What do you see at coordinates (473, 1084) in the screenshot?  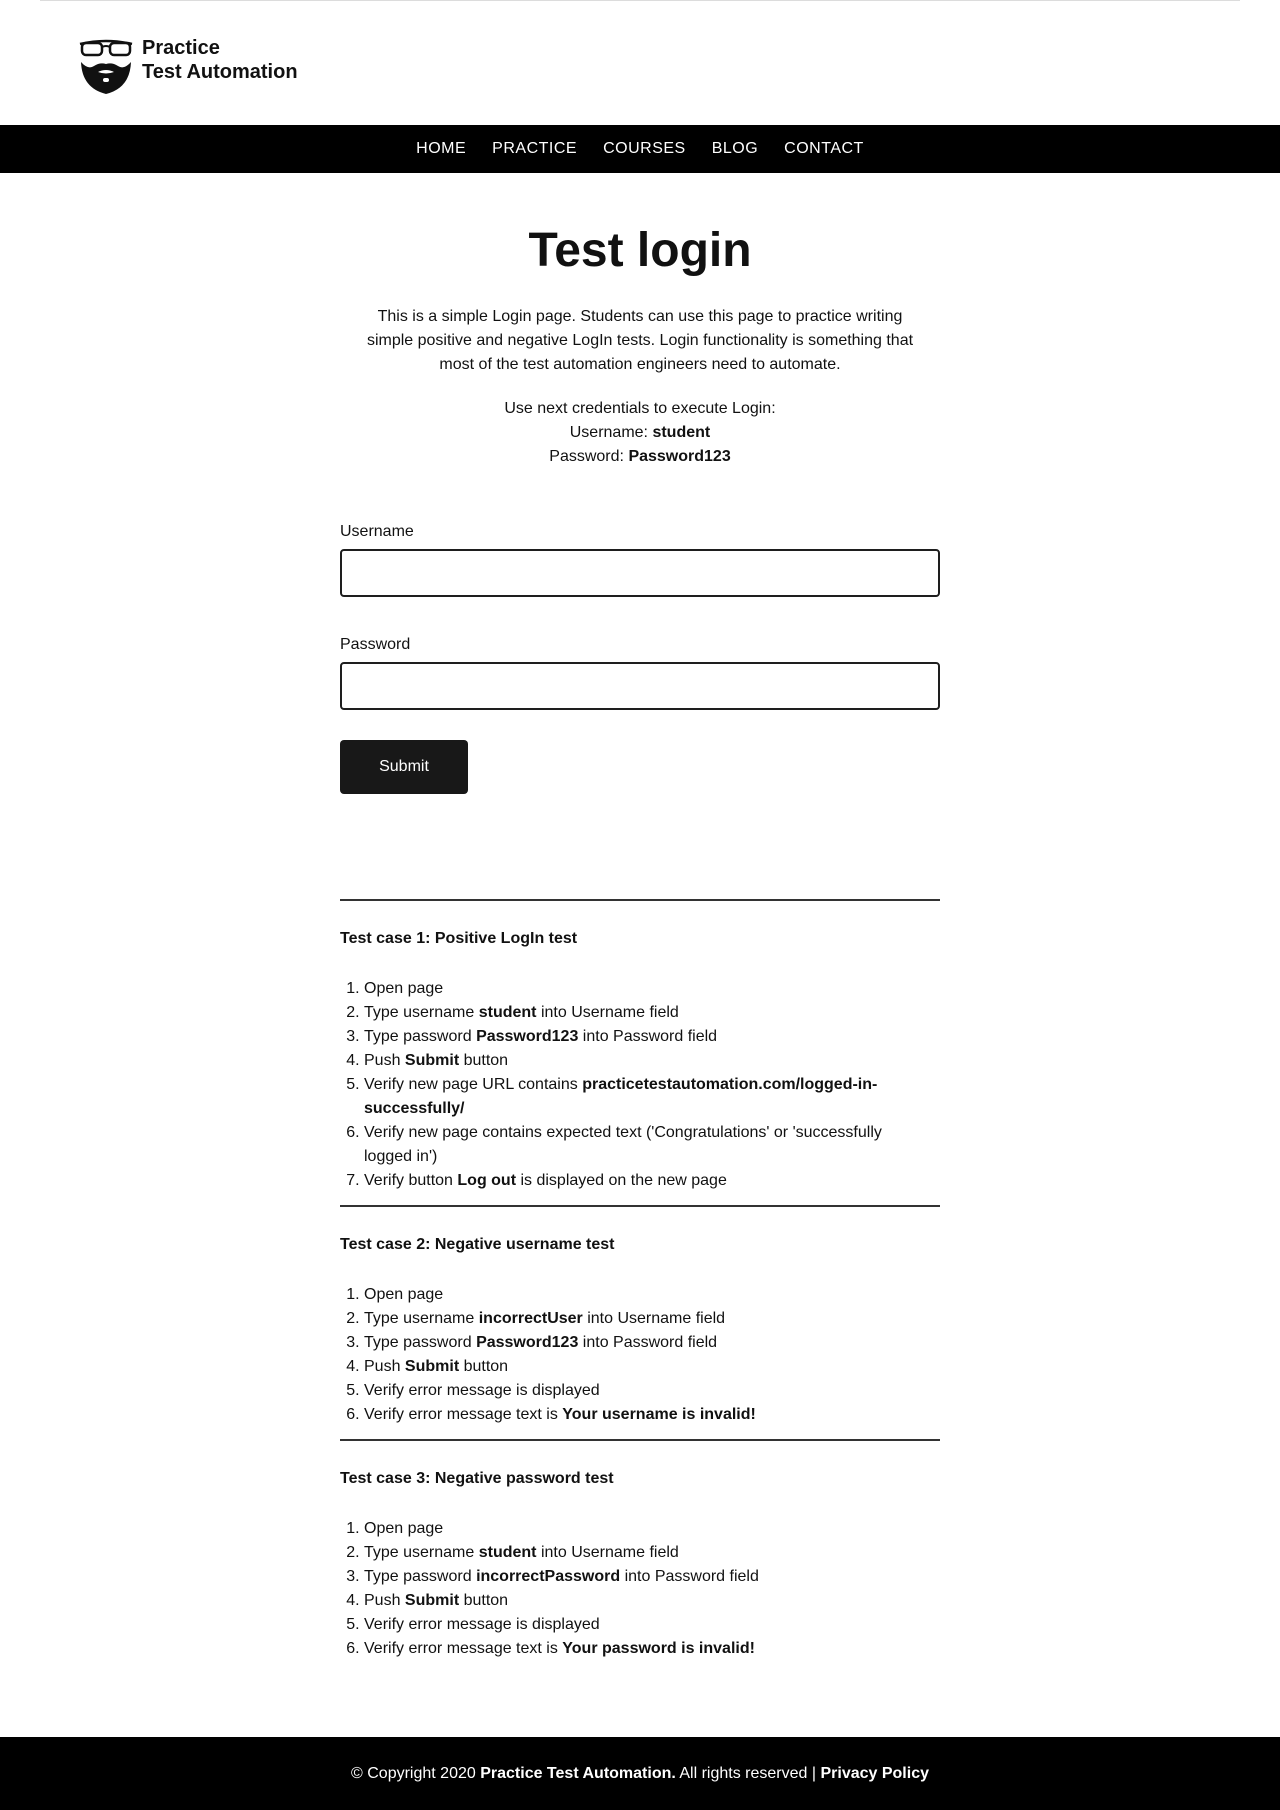 I see `step-text: Verify new page URL contains` at bounding box center [473, 1084].